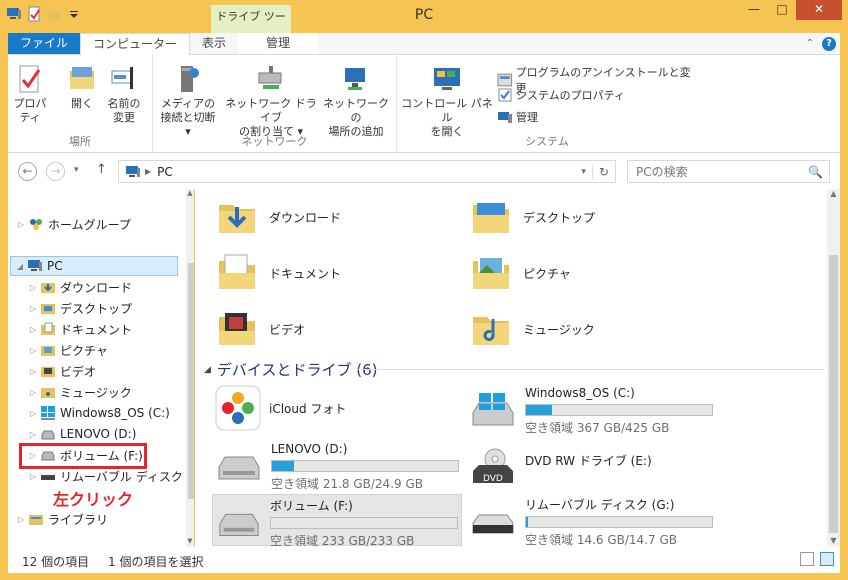  I want to click on expand-arrow-icon: ▷, so click(21, 224).